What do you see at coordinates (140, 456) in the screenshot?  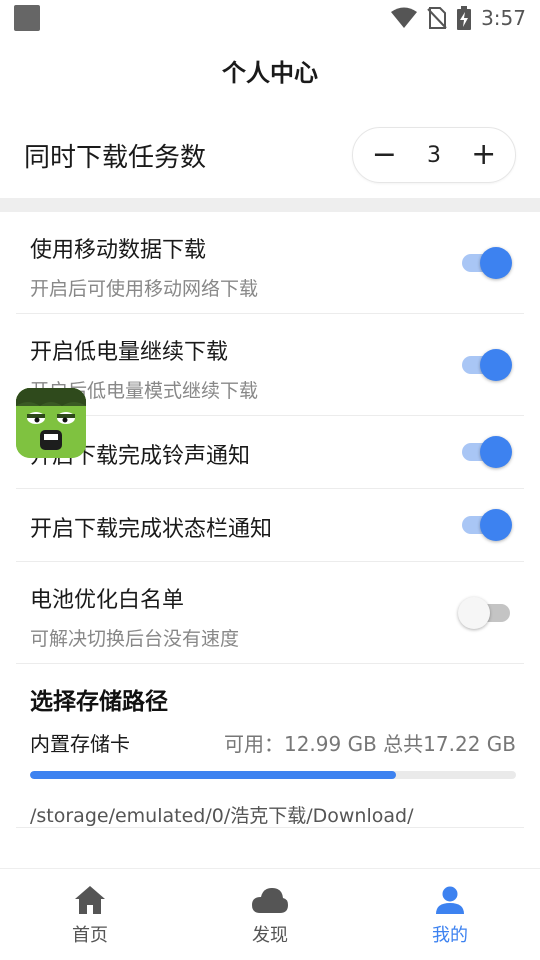 I see `setting-title: 开启下载完成铃声通知` at bounding box center [140, 456].